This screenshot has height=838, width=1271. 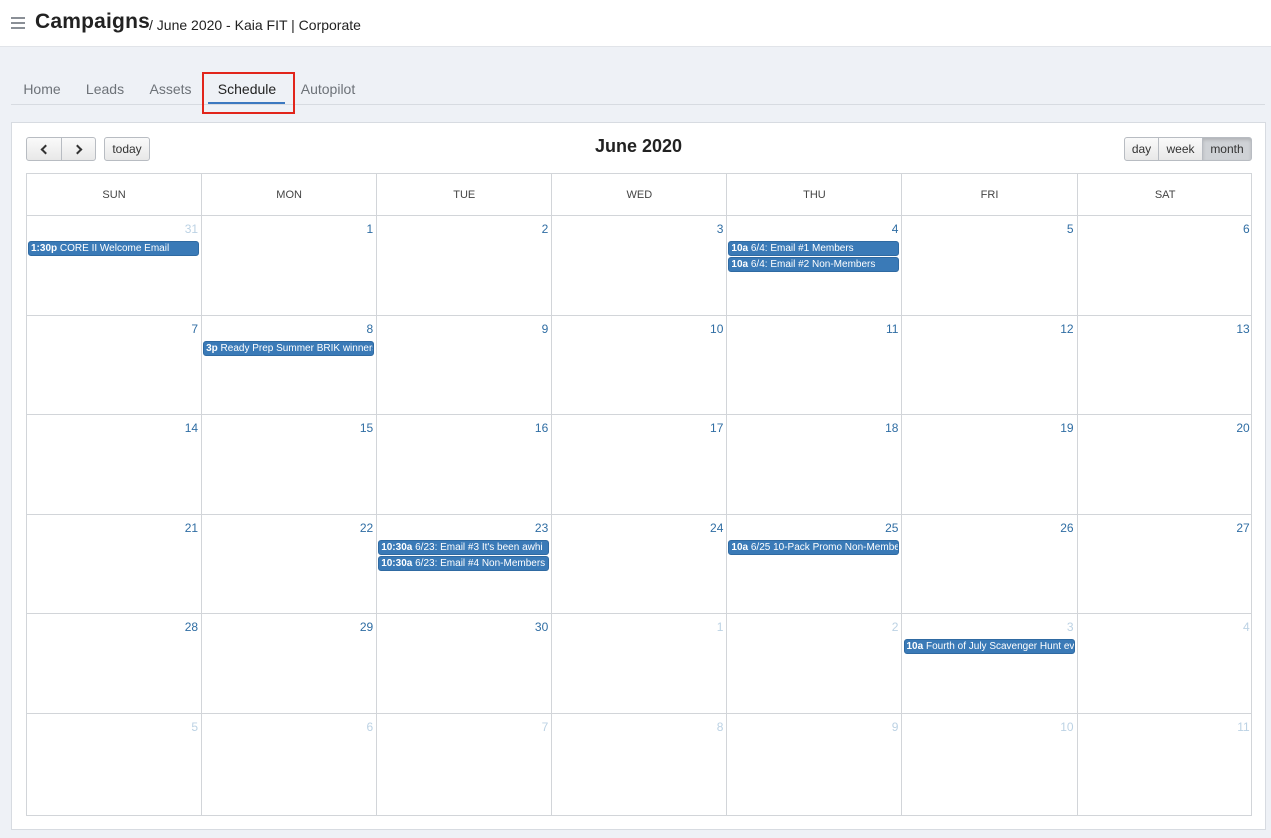 I want to click on day-cell: 15, so click(x=290, y=464).